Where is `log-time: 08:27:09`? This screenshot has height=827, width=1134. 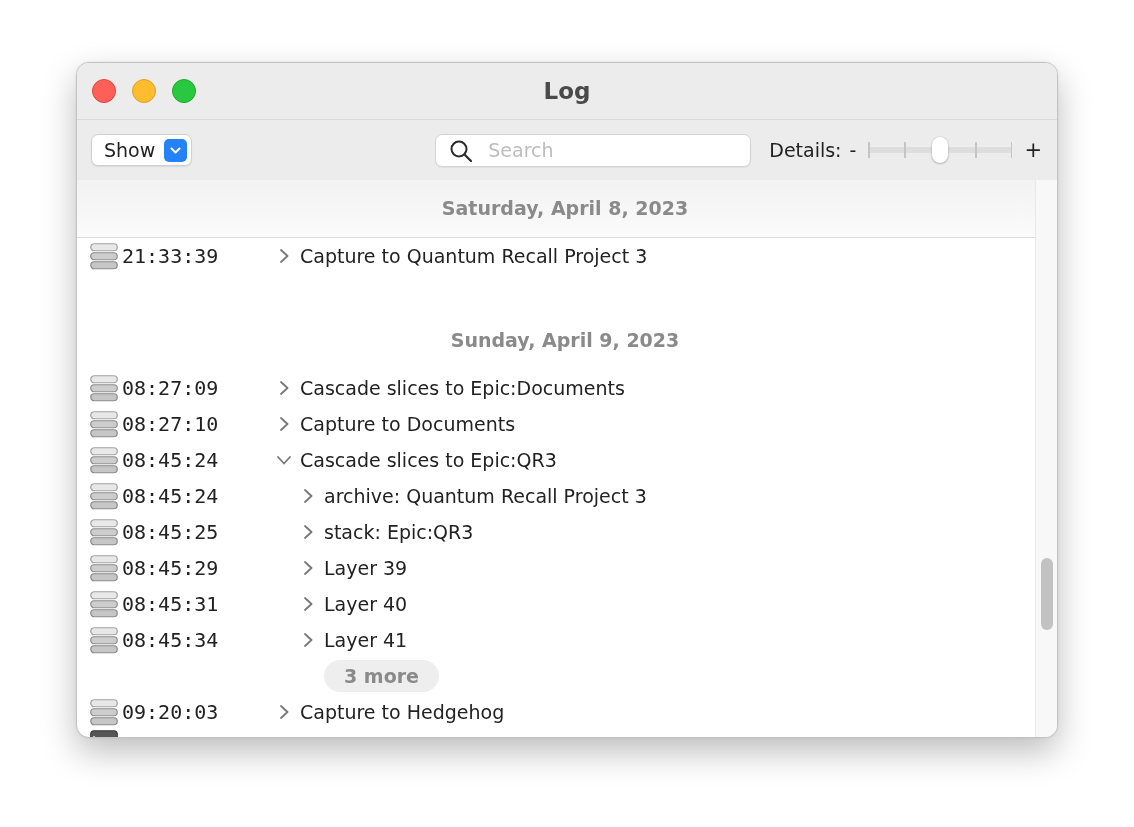 log-time: 08:27:09 is located at coordinates (171, 388).